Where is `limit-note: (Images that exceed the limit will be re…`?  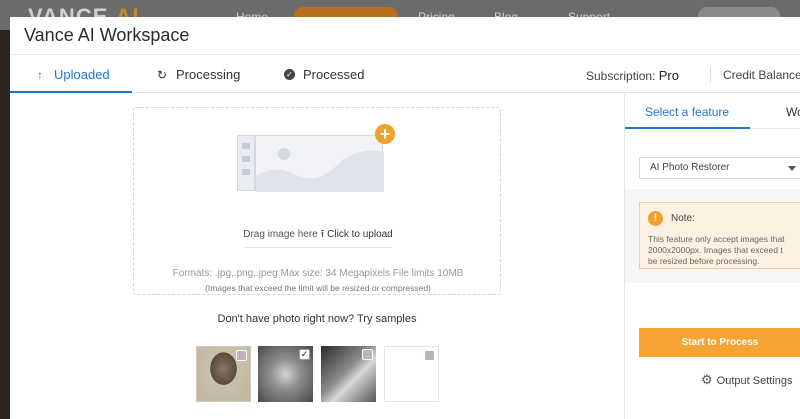 limit-note: (Images that exceed the limit will be re… is located at coordinates (318, 288).